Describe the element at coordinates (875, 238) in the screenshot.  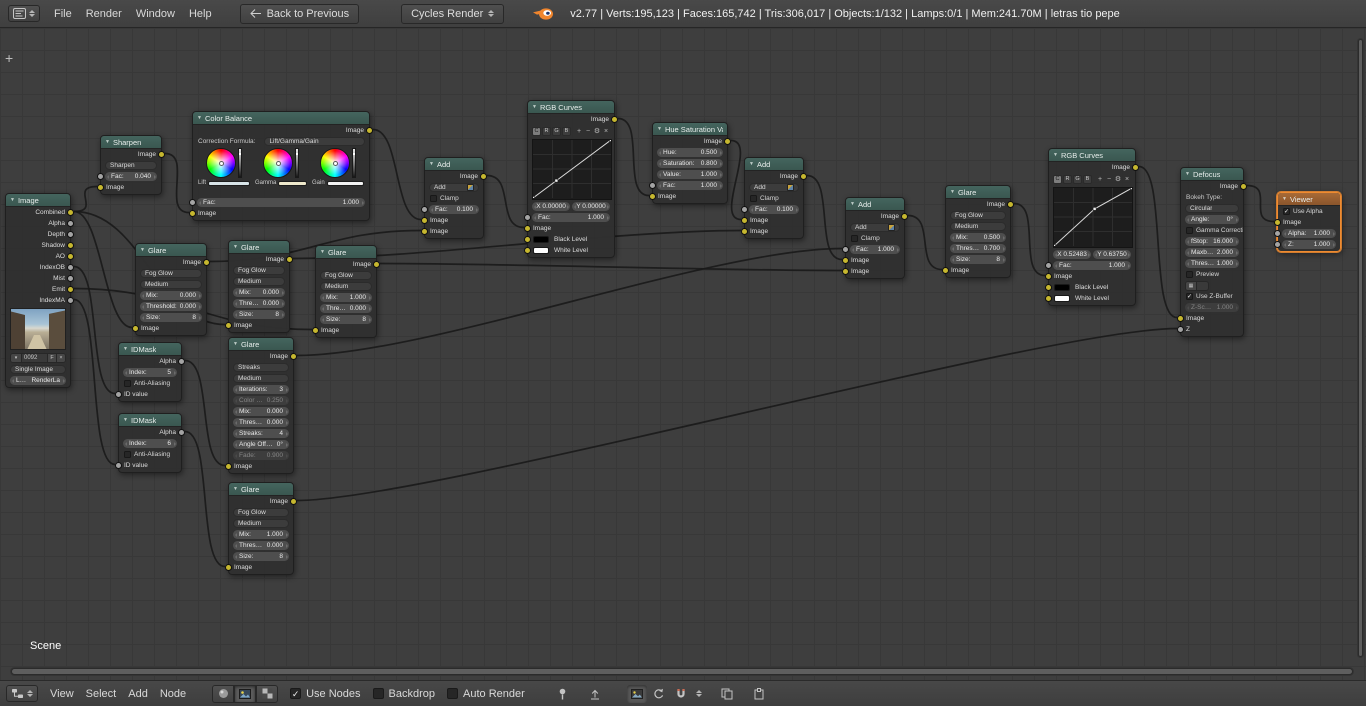
I see `checkbox-clamp: Clamp` at that location.